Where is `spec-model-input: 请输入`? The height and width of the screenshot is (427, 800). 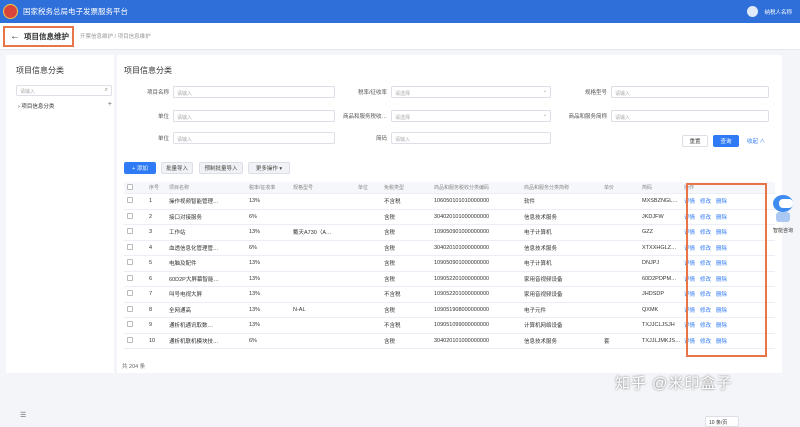
spec-model-input: 请输入 is located at coordinates (690, 92).